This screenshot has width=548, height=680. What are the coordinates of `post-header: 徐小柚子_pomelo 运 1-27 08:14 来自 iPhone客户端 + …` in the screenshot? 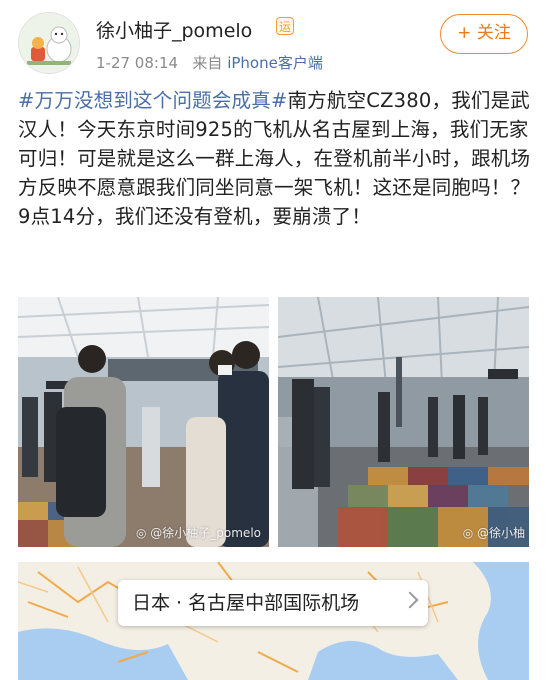 It's located at (274, 40).